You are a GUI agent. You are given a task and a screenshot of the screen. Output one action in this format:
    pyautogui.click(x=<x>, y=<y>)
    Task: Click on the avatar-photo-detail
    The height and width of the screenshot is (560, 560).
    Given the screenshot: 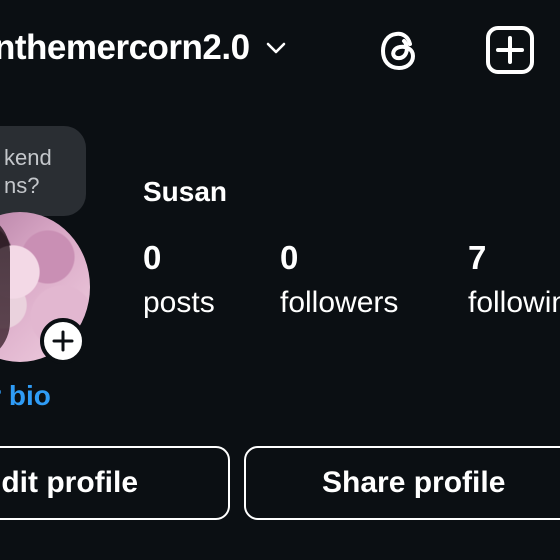 What is the action you would take?
    pyautogui.click(x=5, y=287)
    